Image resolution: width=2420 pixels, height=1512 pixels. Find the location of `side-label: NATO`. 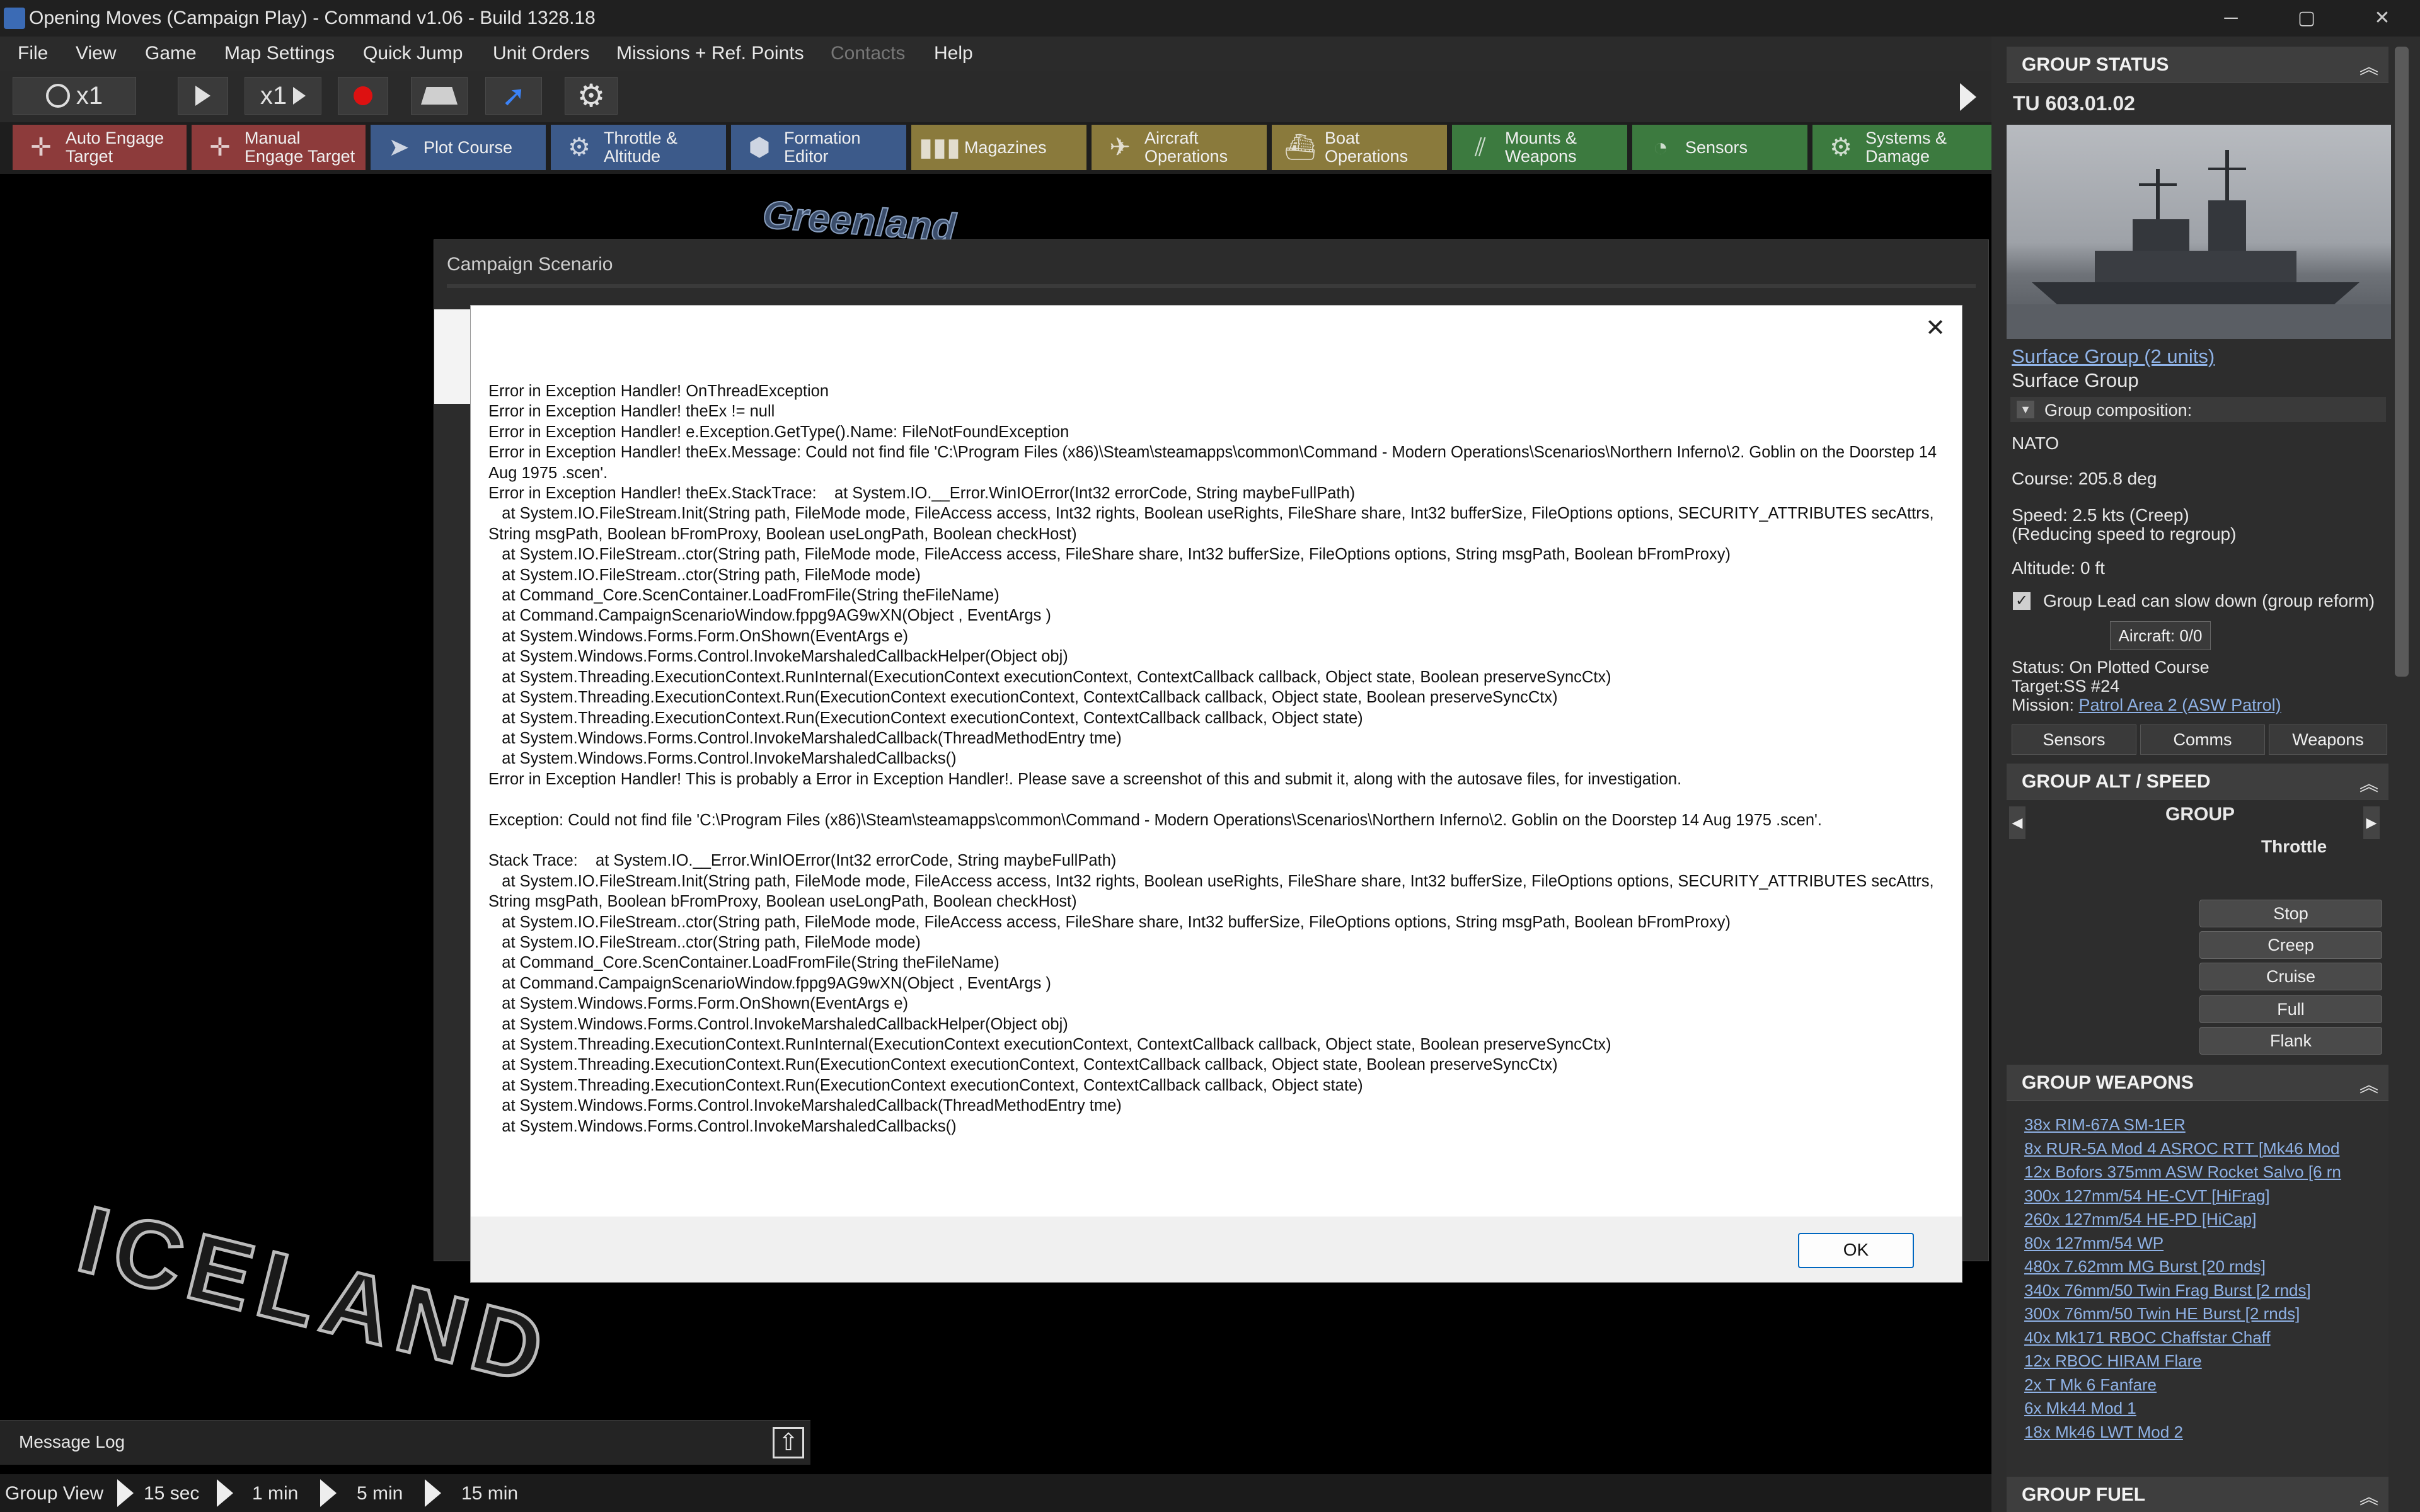

side-label: NATO is located at coordinates (2036, 443).